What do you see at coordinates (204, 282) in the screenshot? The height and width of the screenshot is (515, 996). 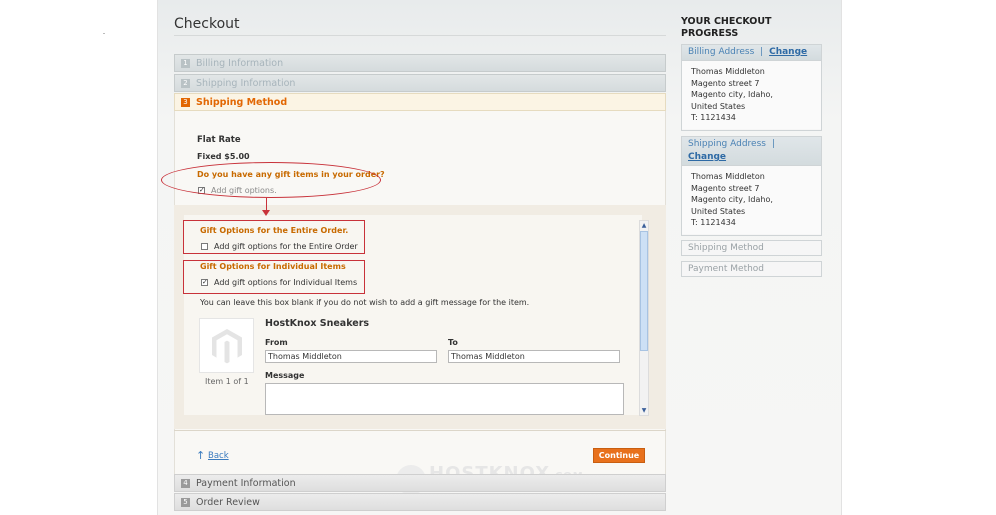 I see `individual-checkbox: ✓` at bounding box center [204, 282].